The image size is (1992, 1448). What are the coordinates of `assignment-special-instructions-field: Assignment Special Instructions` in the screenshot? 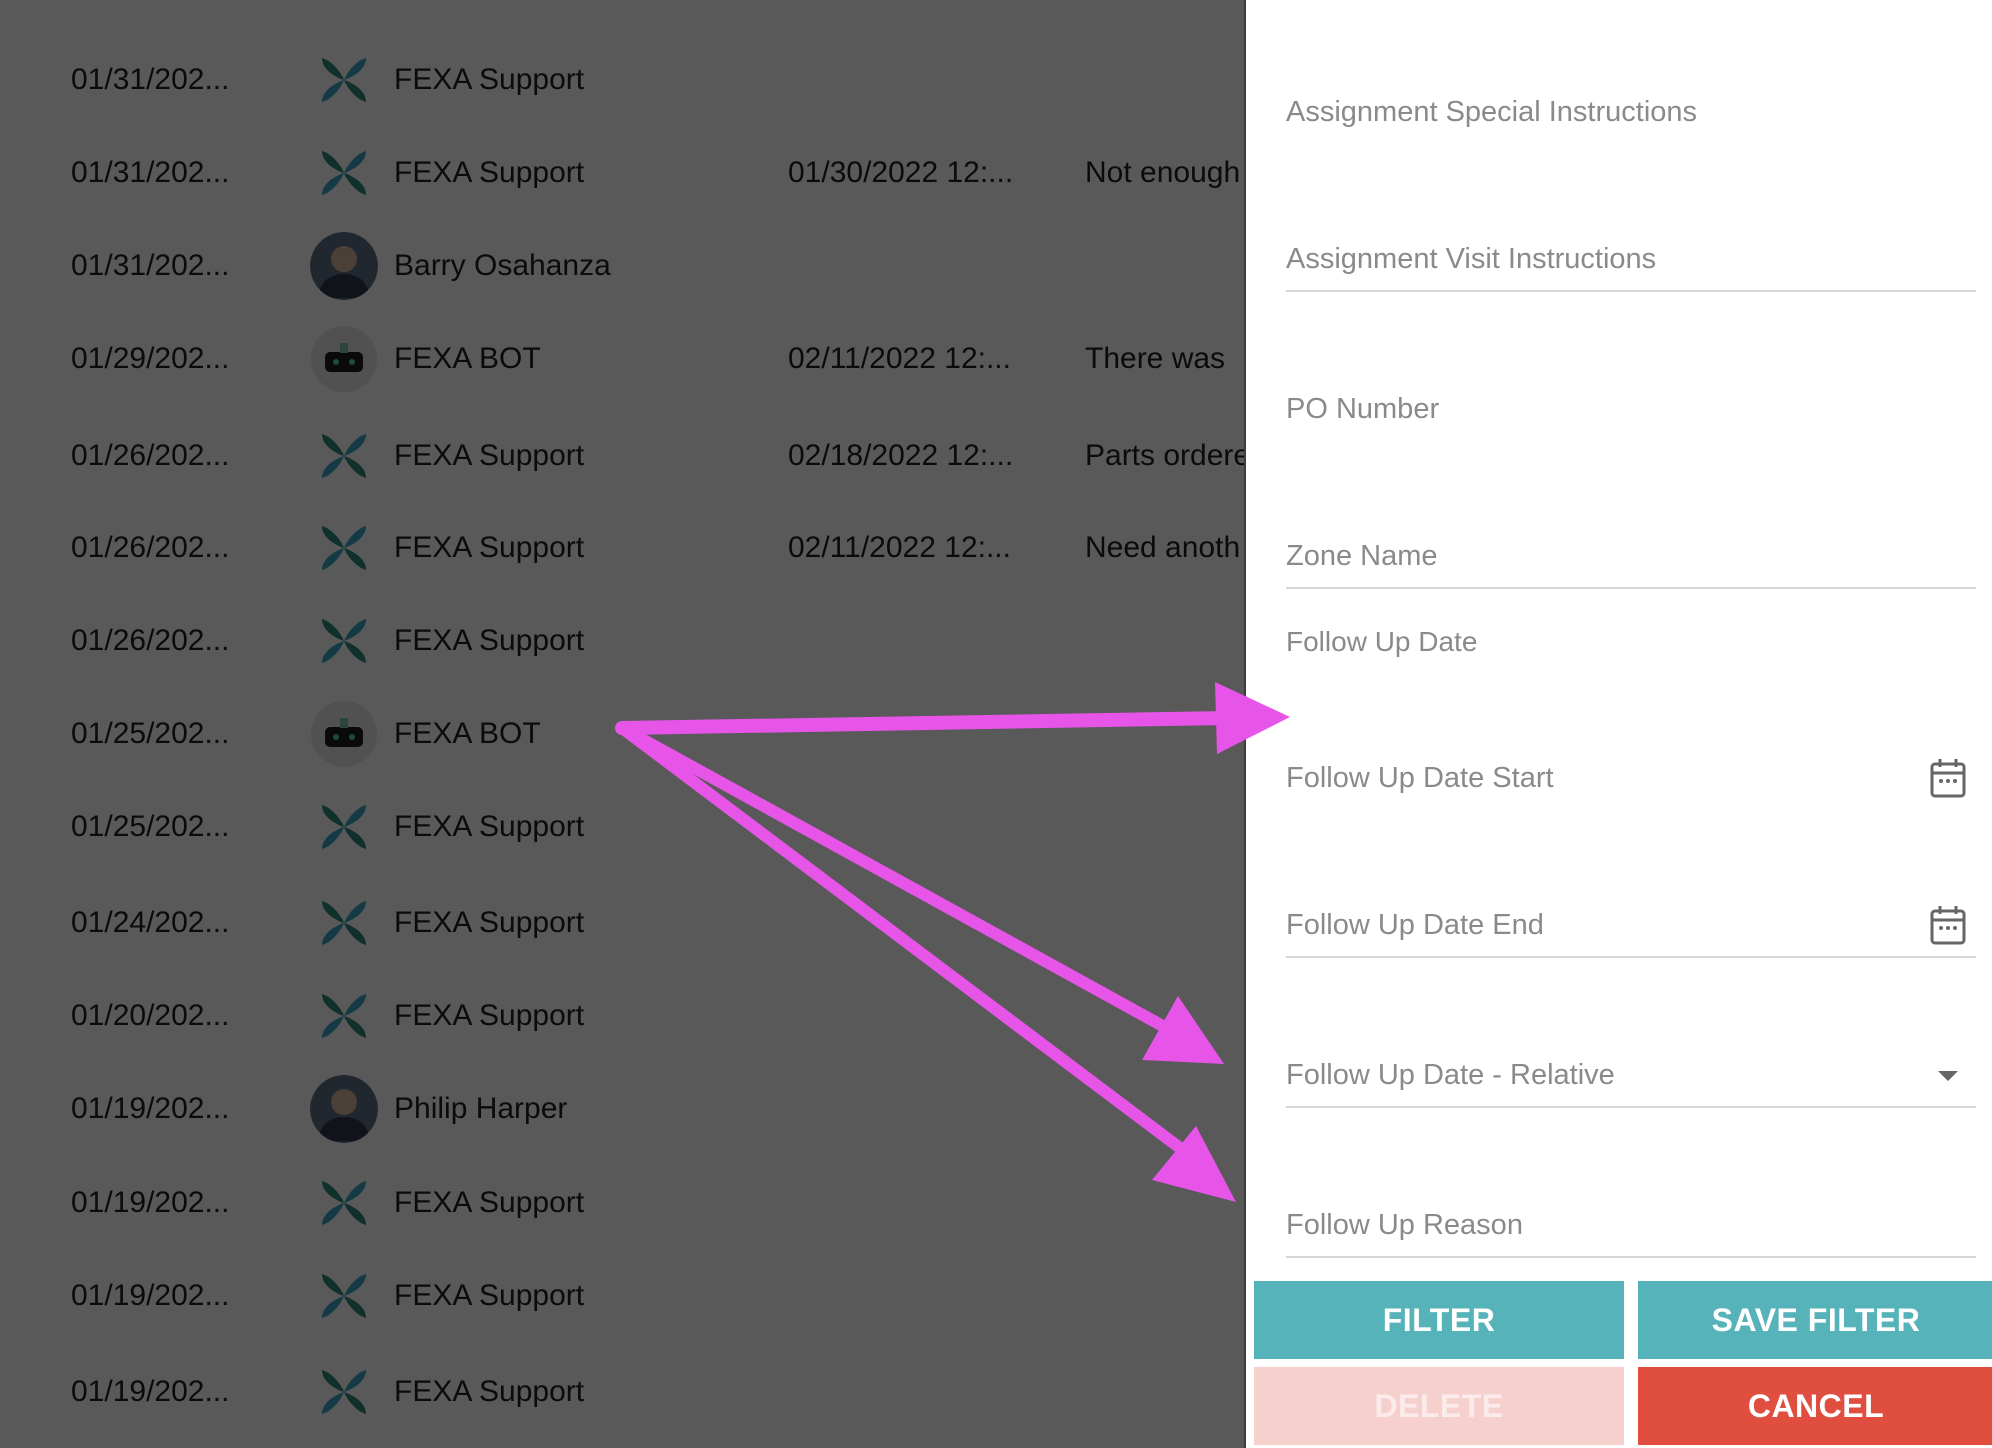 It's located at (1631, 112).